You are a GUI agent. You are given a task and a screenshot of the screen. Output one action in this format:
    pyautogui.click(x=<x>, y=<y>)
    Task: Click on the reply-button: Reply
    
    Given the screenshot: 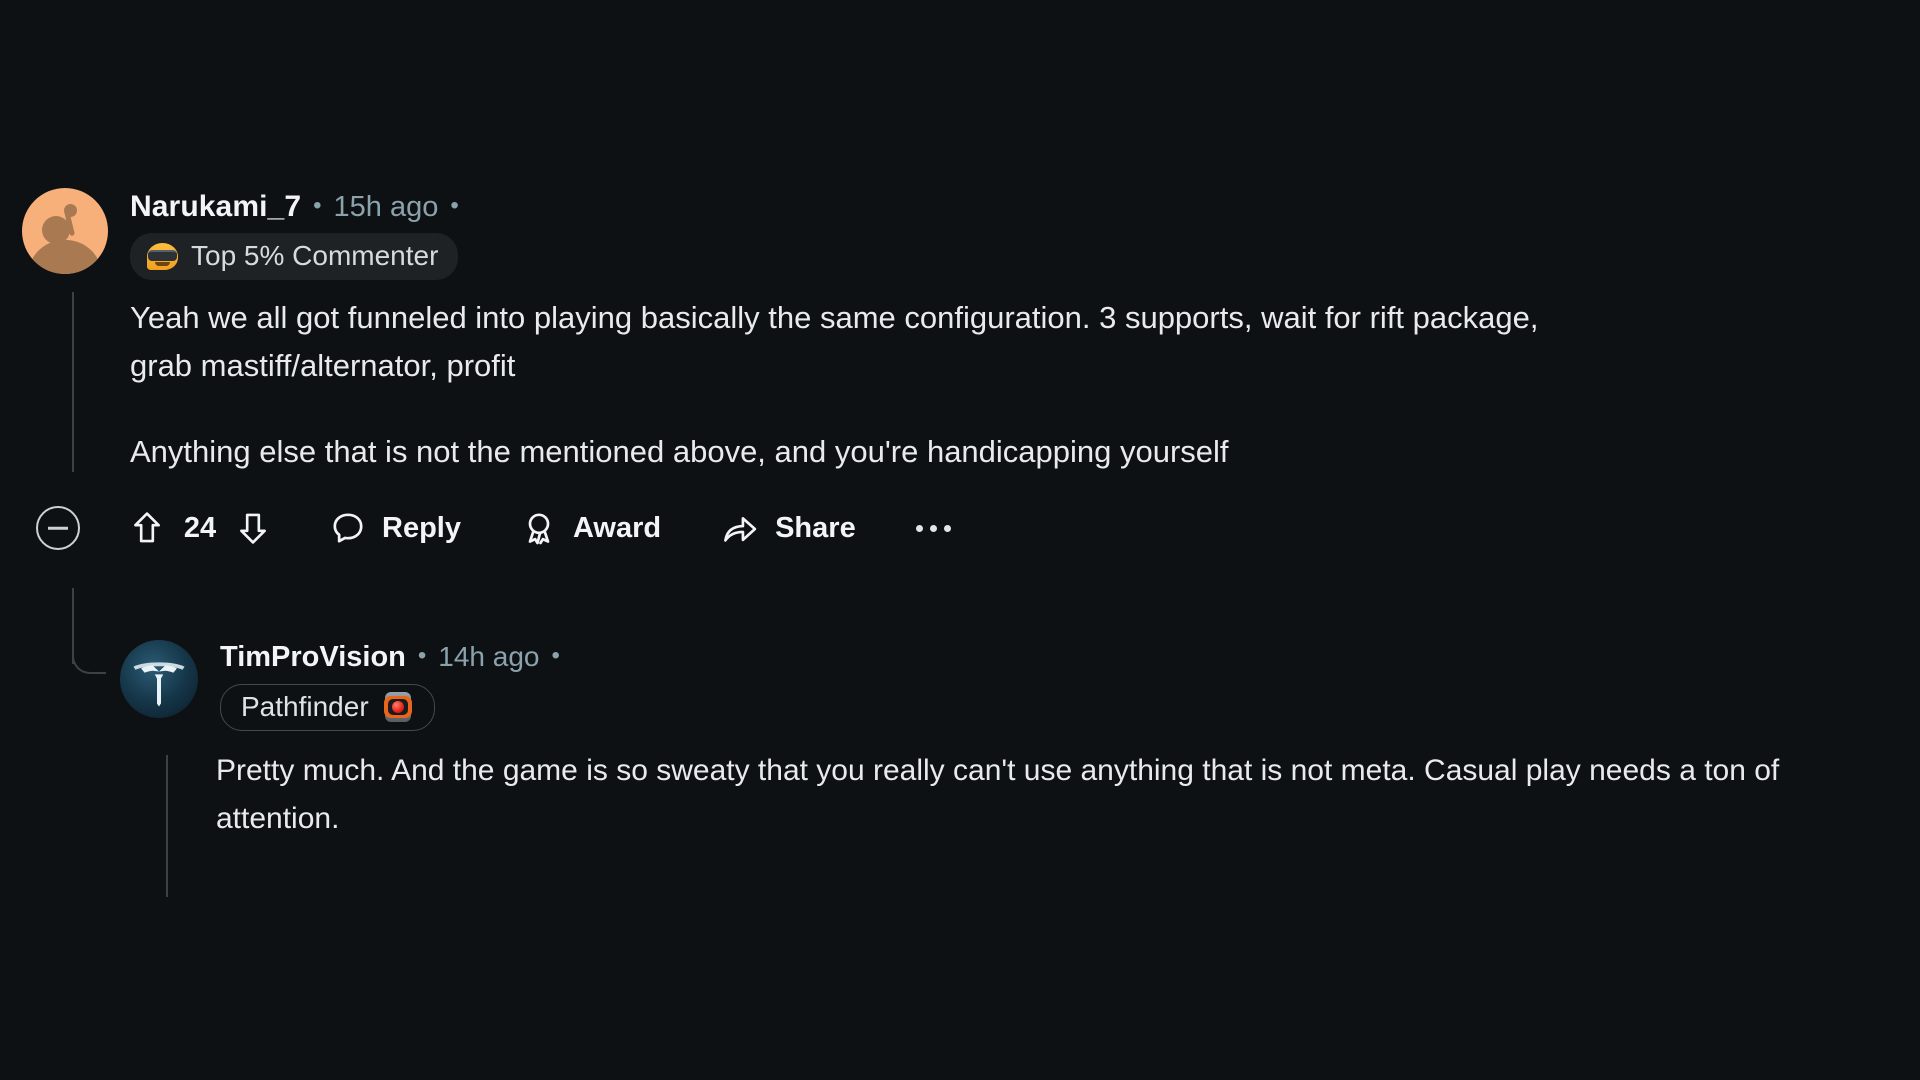 What is the action you would take?
    pyautogui.click(x=395, y=528)
    